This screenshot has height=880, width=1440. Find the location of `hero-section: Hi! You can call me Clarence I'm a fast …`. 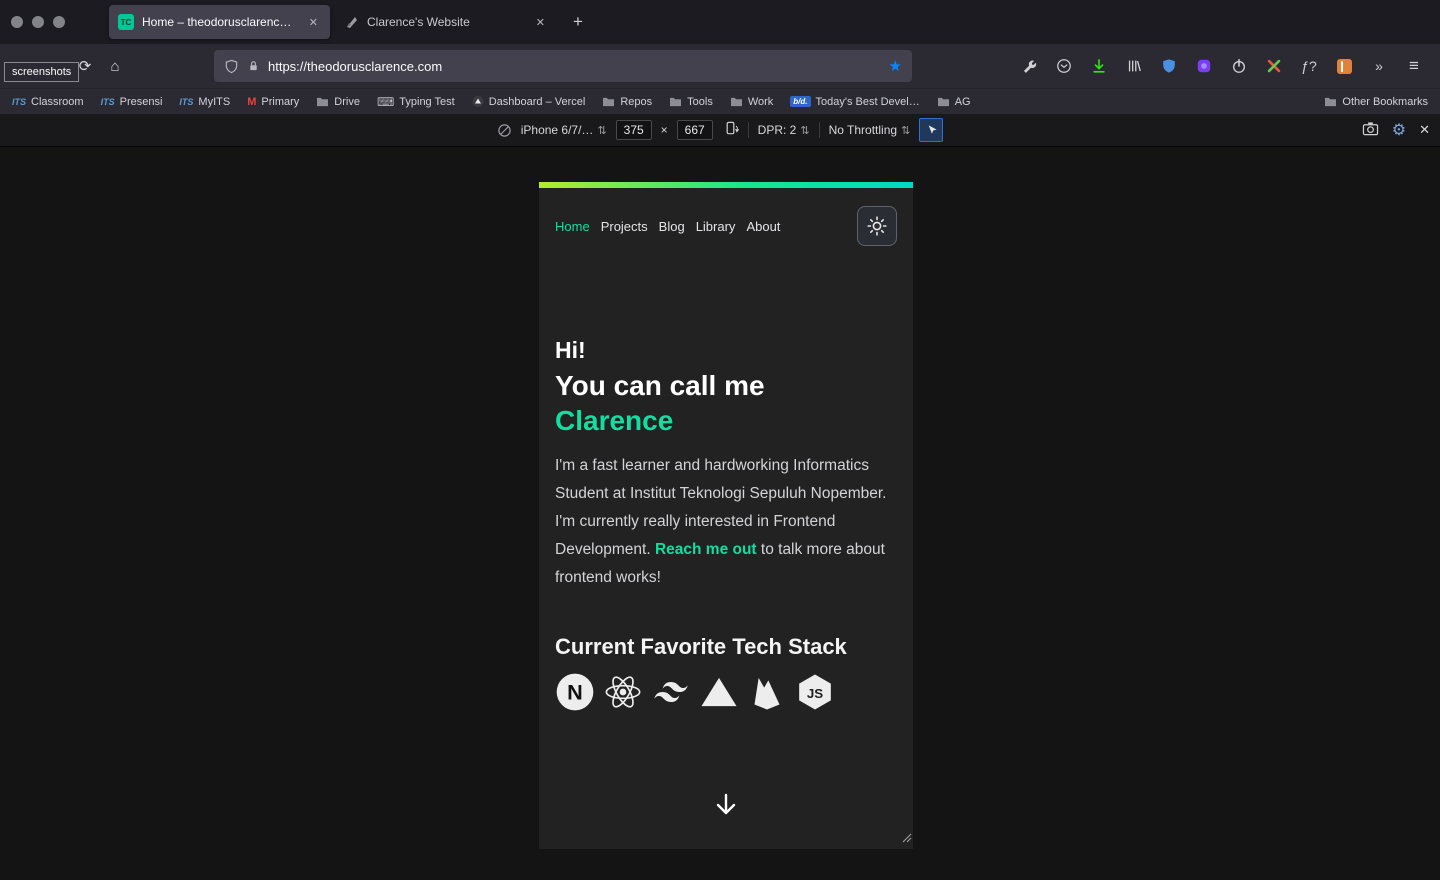

hero-section: Hi! You can call me Clarence I'm a fast … is located at coordinates (726, 524).